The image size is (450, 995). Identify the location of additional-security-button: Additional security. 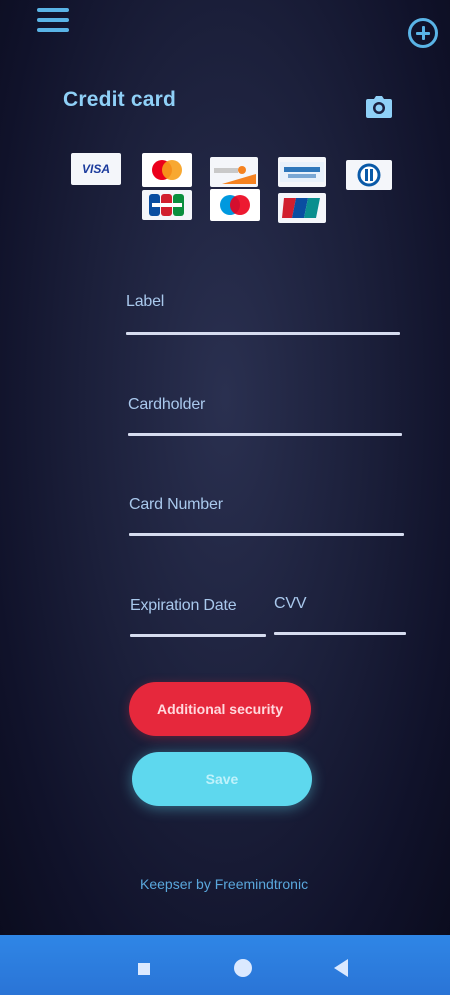
(220, 709).